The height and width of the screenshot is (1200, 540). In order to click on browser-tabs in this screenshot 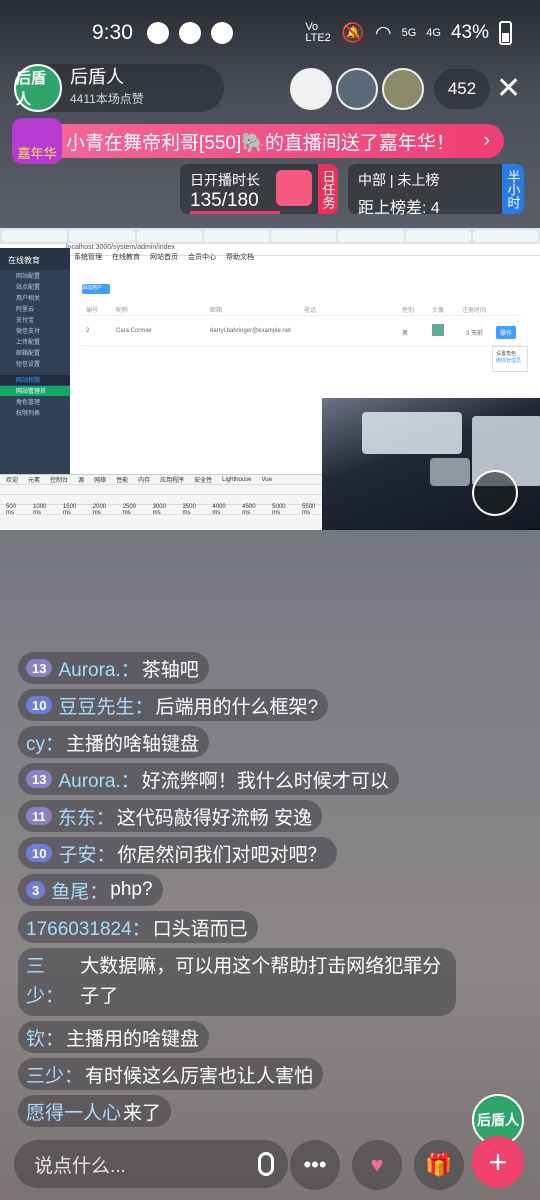, I will do `click(270, 236)`.